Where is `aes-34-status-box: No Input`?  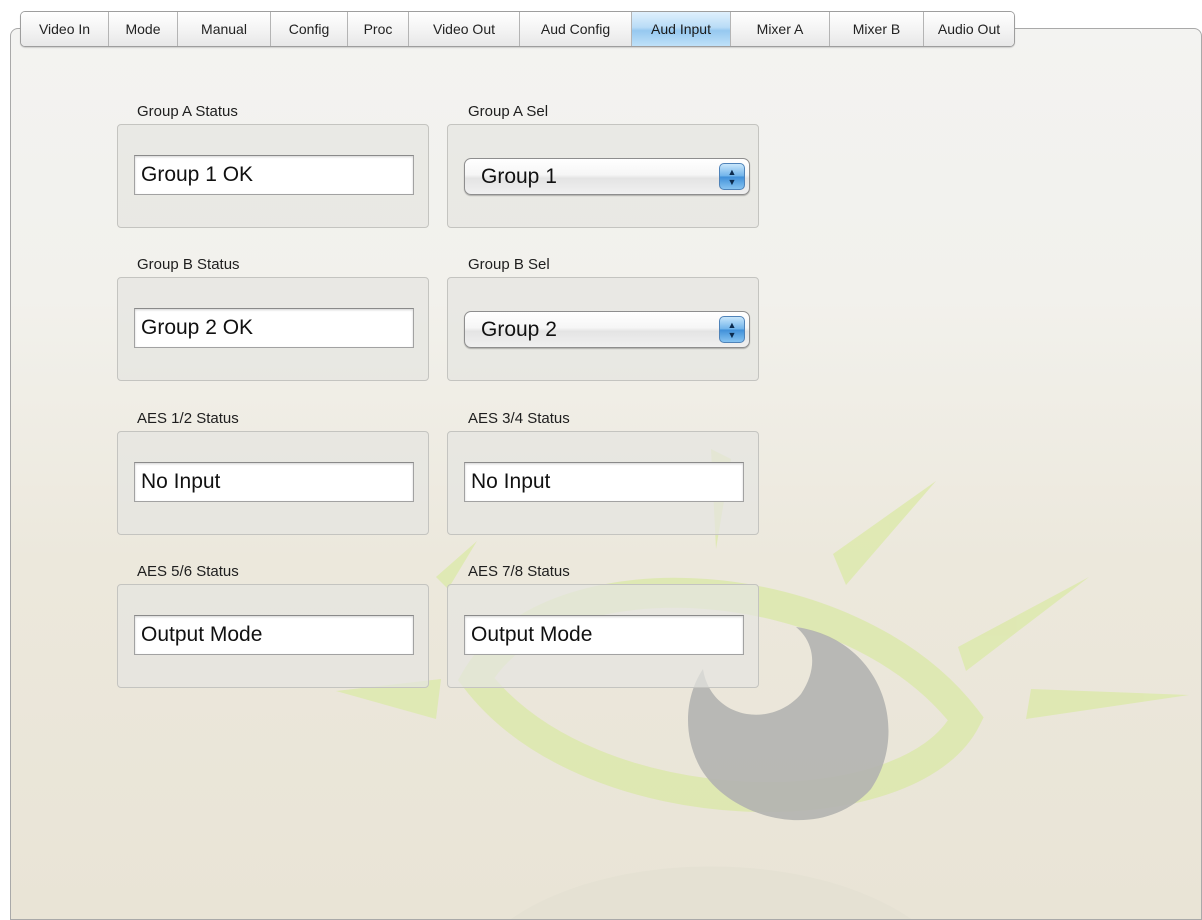 aes-34-status-box: No Input is located at coordinates (603, 483).